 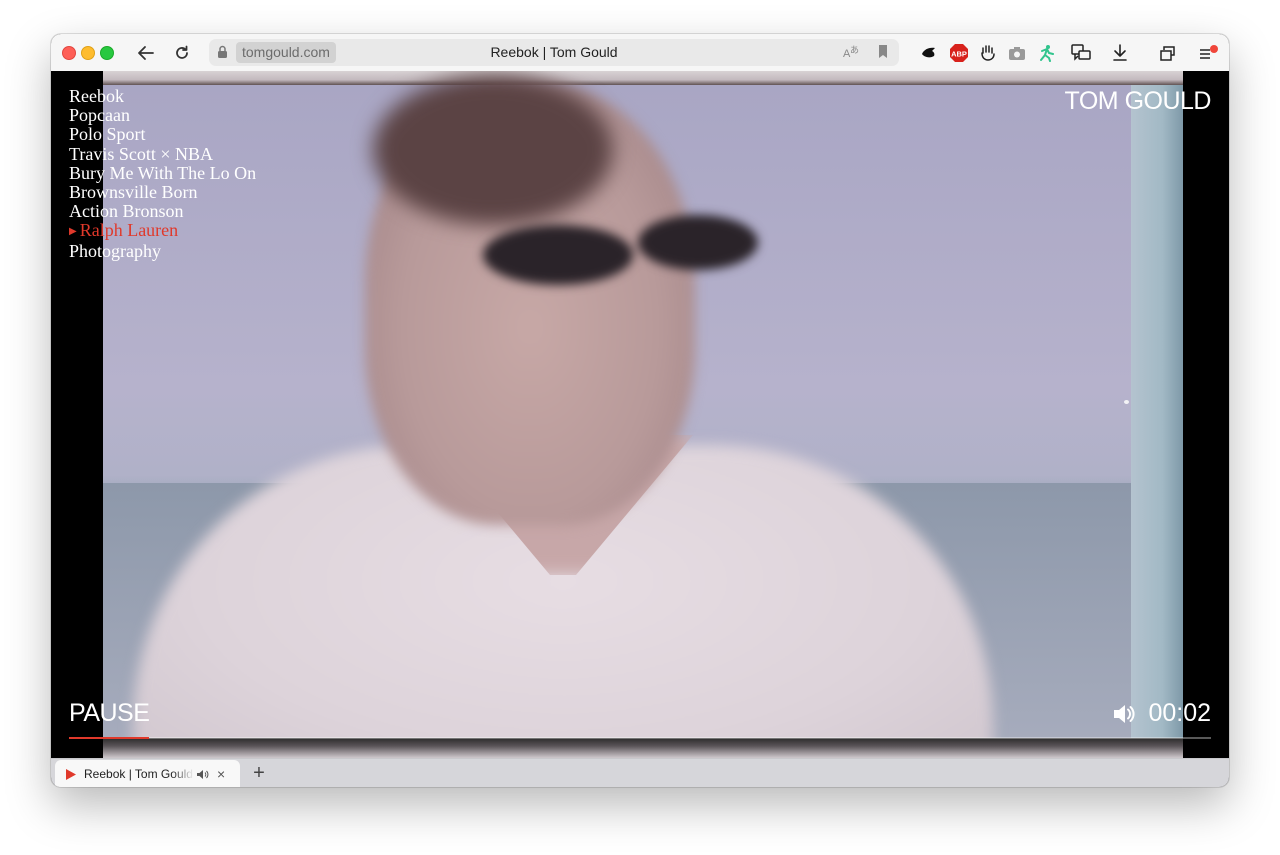 What do you see at coordinates (107, 53) in the screenshot?
I see `zoom-window-button` at bounding box center [107, 53].